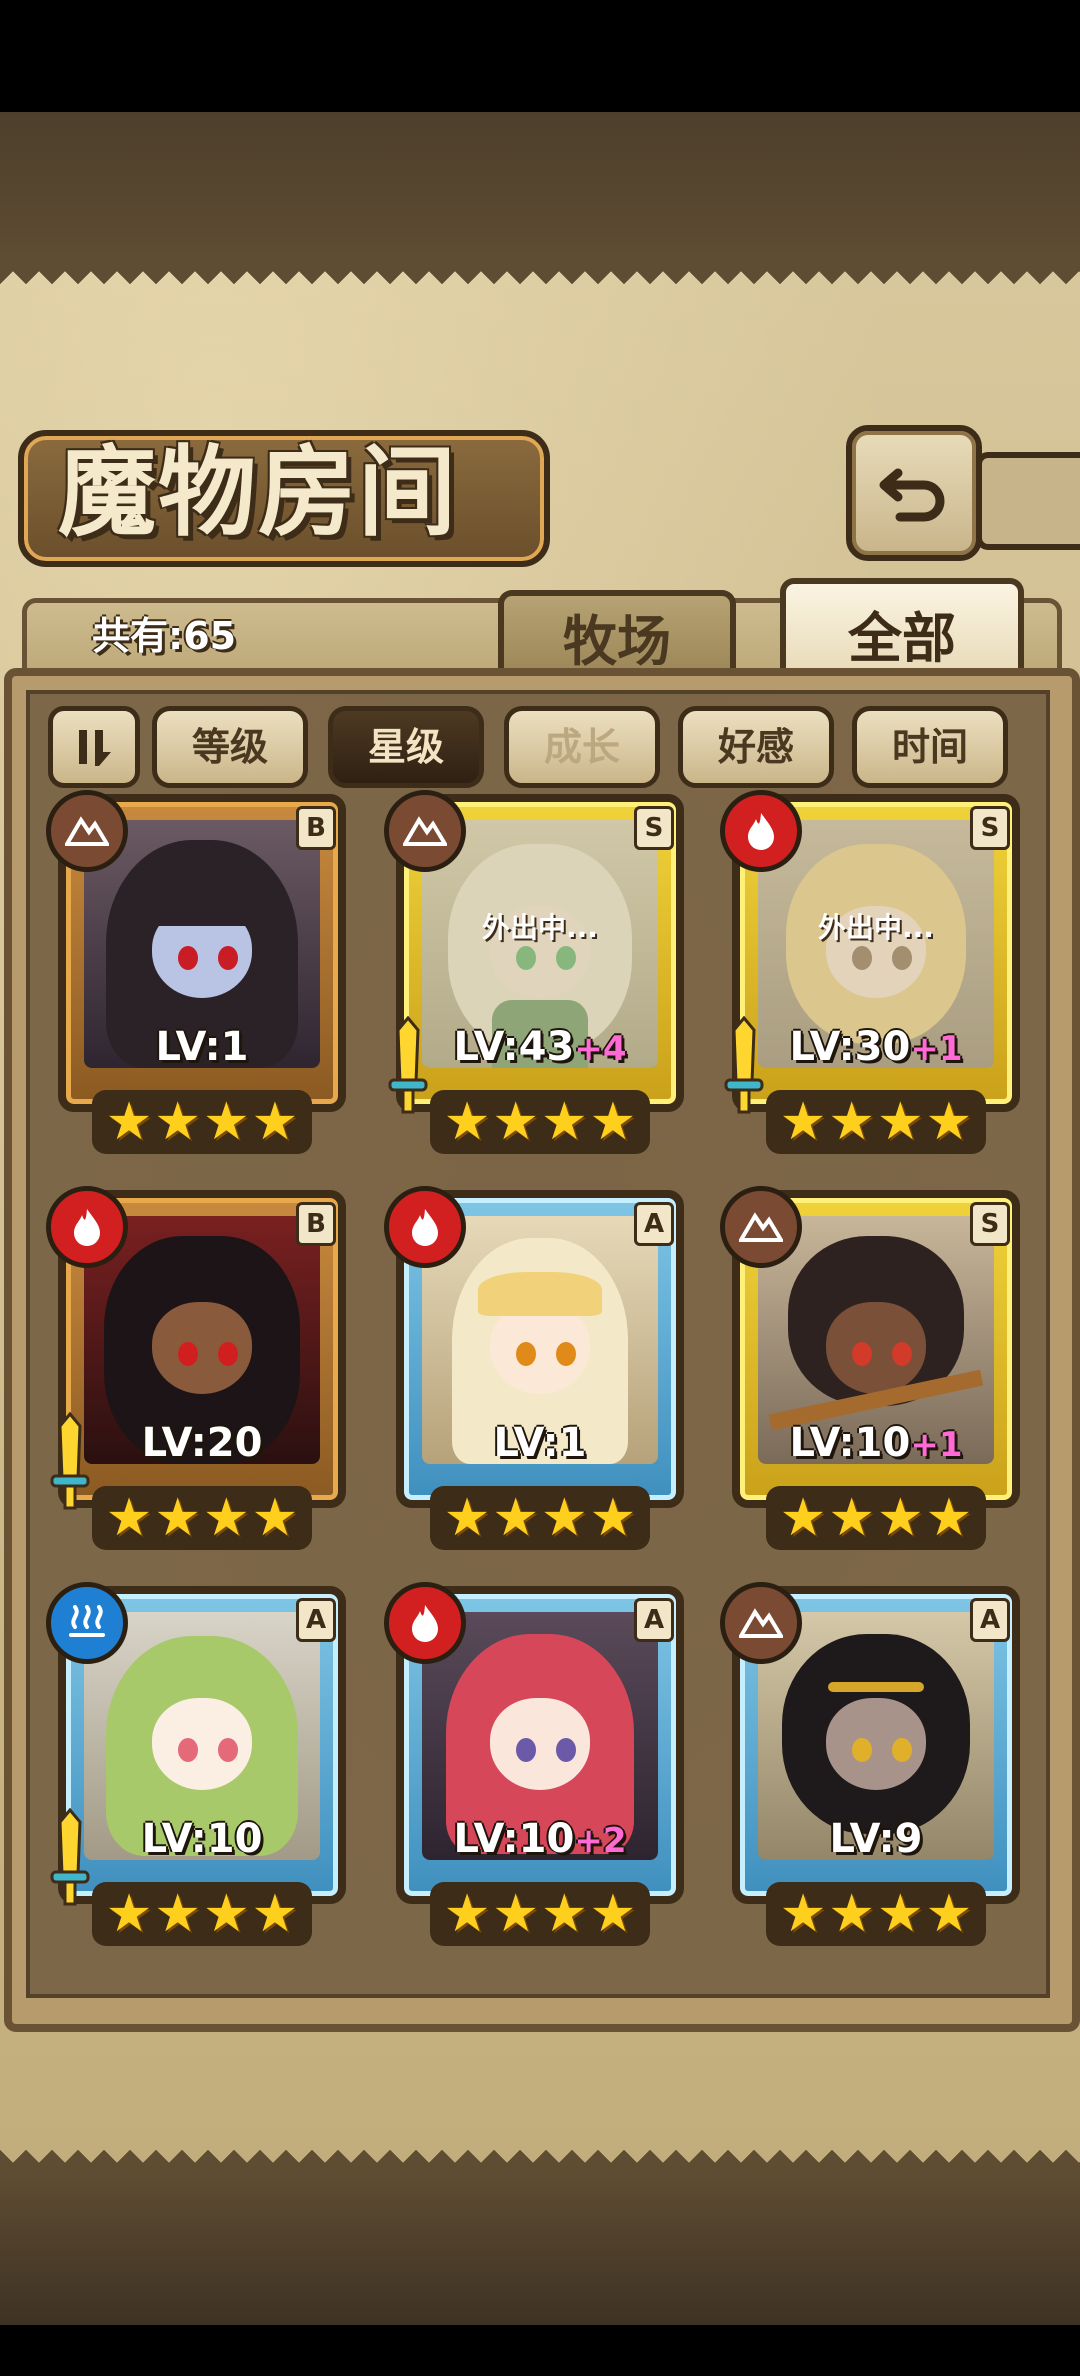 The image size is (1080, 2376). I want to click on tab-ranch: 牧场, so click(617, 633).